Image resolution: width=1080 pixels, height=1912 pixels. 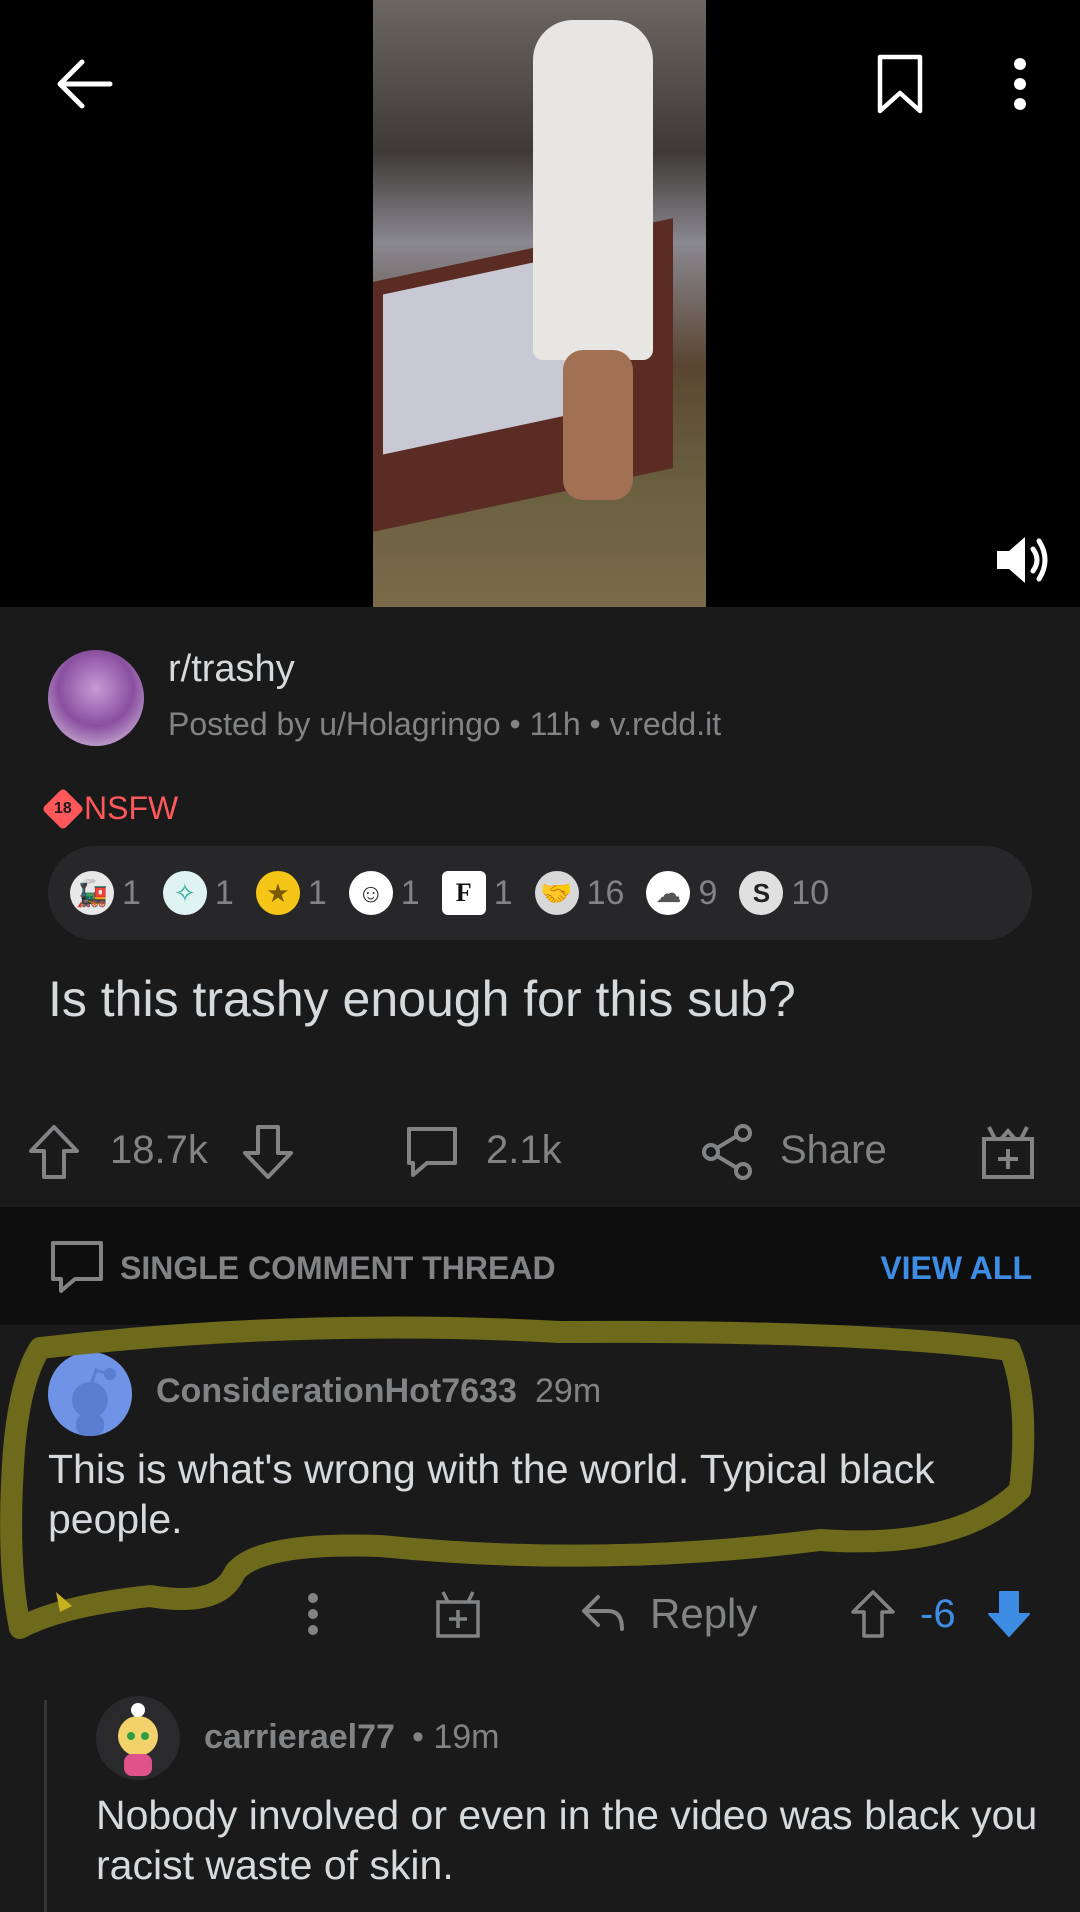 I want to click on comment-downvote-button, so click(x=1009, y=1614).